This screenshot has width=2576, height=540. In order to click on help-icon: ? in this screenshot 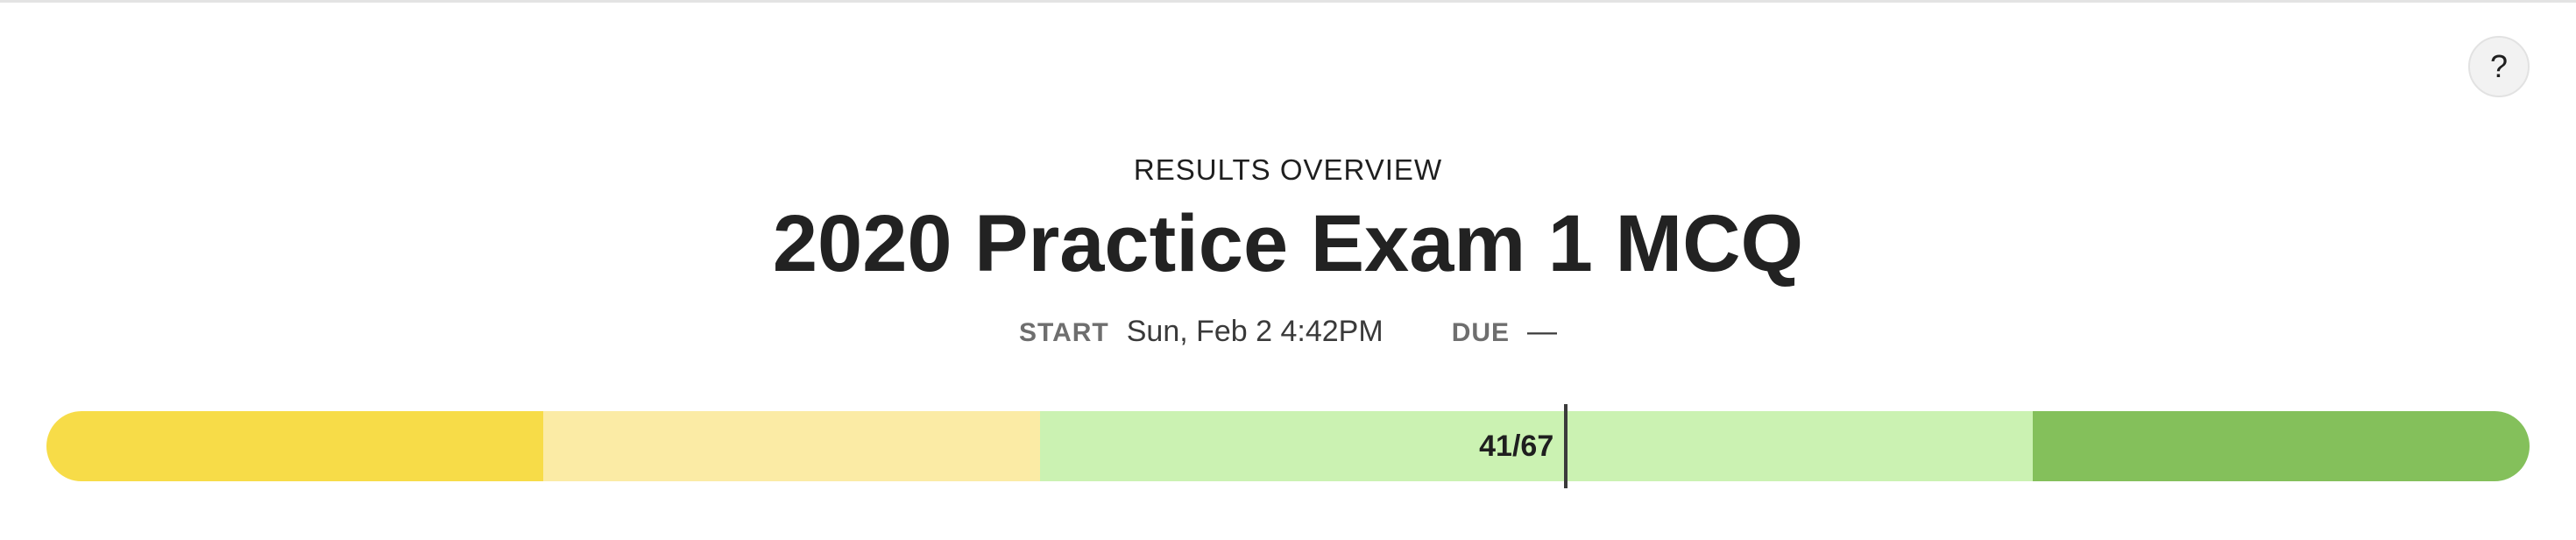, I will do `click(2499, 66)`.